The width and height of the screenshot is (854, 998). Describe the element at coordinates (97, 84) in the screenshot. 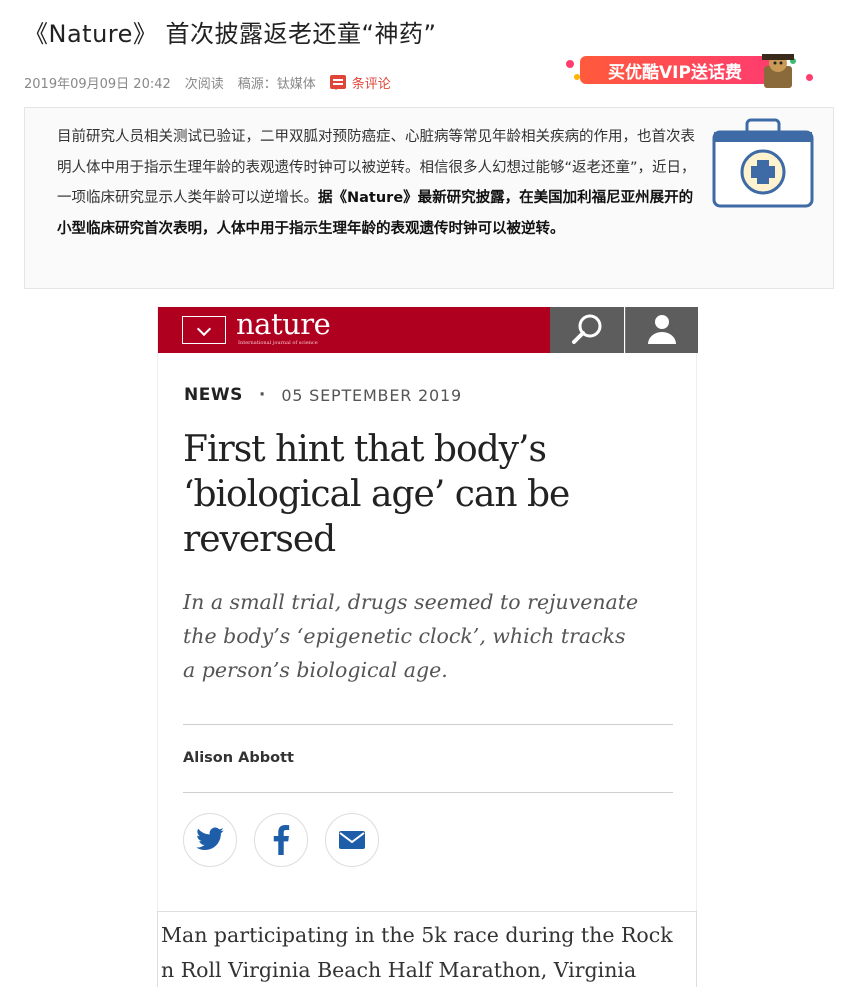

I see `publish-date: 2019年09月09日 20:42` at that location.